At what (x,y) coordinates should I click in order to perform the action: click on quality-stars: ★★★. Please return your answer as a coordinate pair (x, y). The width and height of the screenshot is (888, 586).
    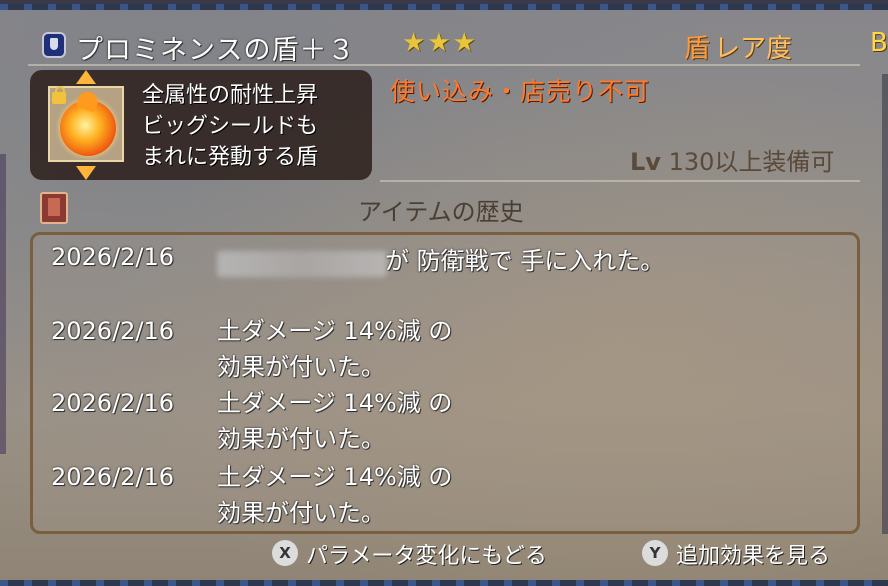
    Looking at the image, I should click on (440, 43).